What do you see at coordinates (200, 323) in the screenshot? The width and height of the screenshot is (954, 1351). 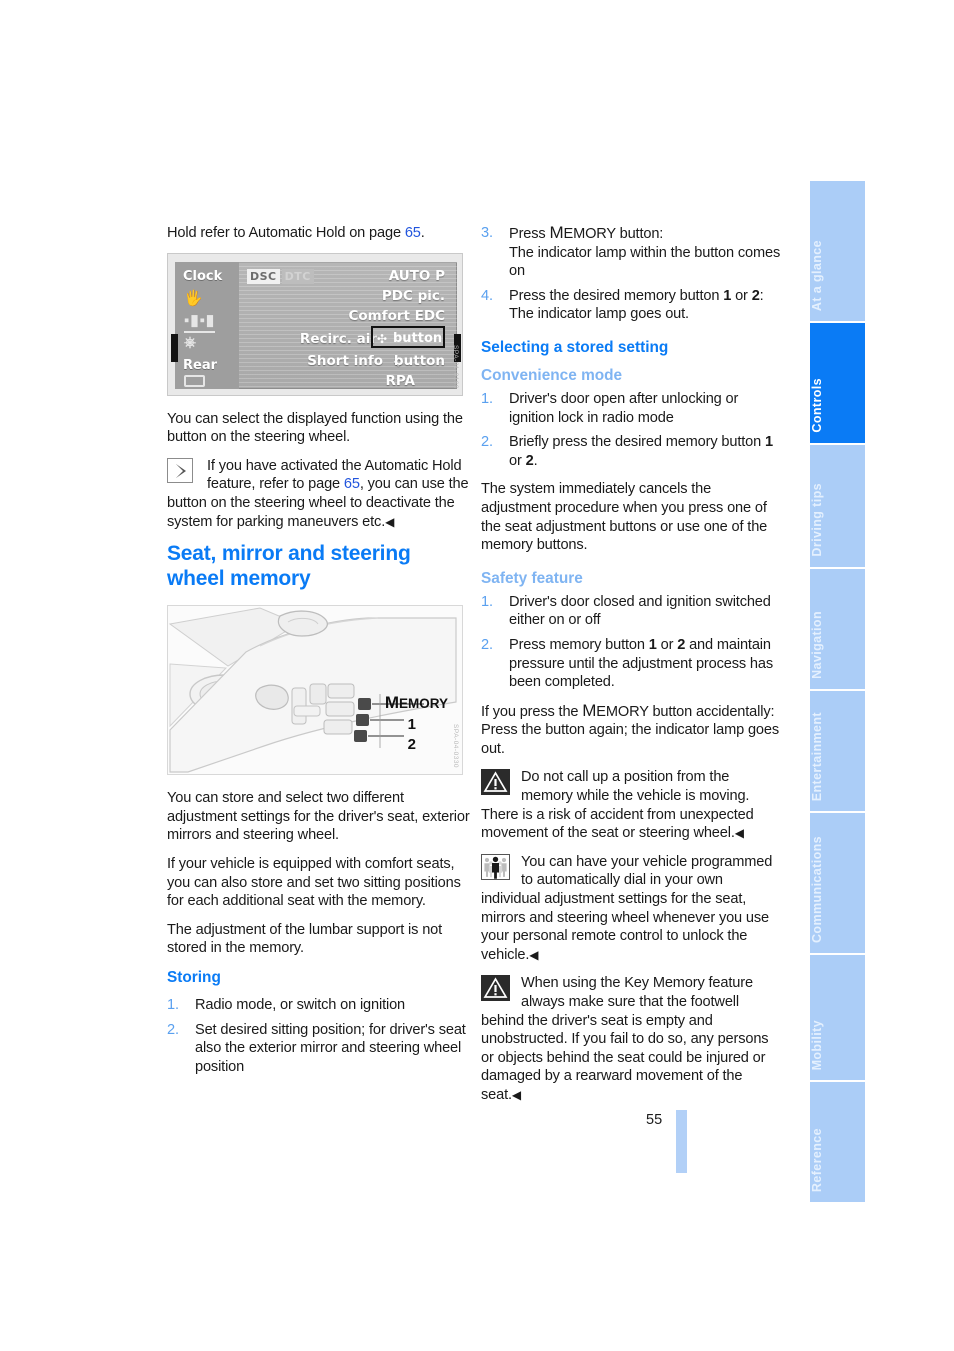 I see `bar-chart-icon: ▪▮▪▮` at bounding box center [200, 323].